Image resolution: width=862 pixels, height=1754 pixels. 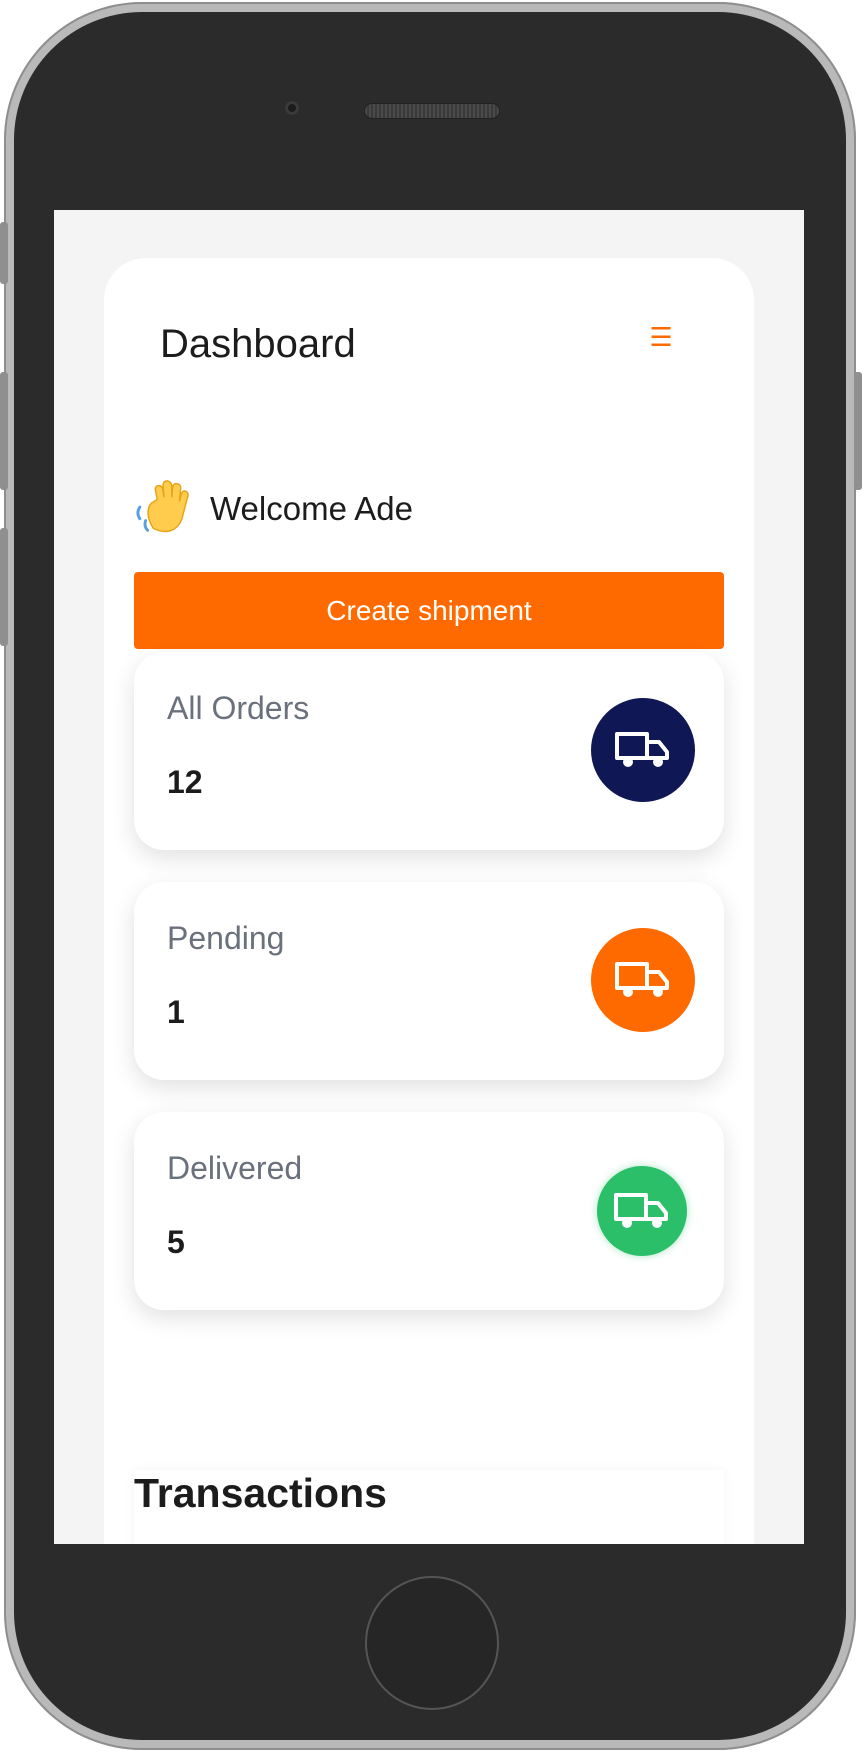 I want to click on transactions-section: Transactions, so click(x=429, y=1507).